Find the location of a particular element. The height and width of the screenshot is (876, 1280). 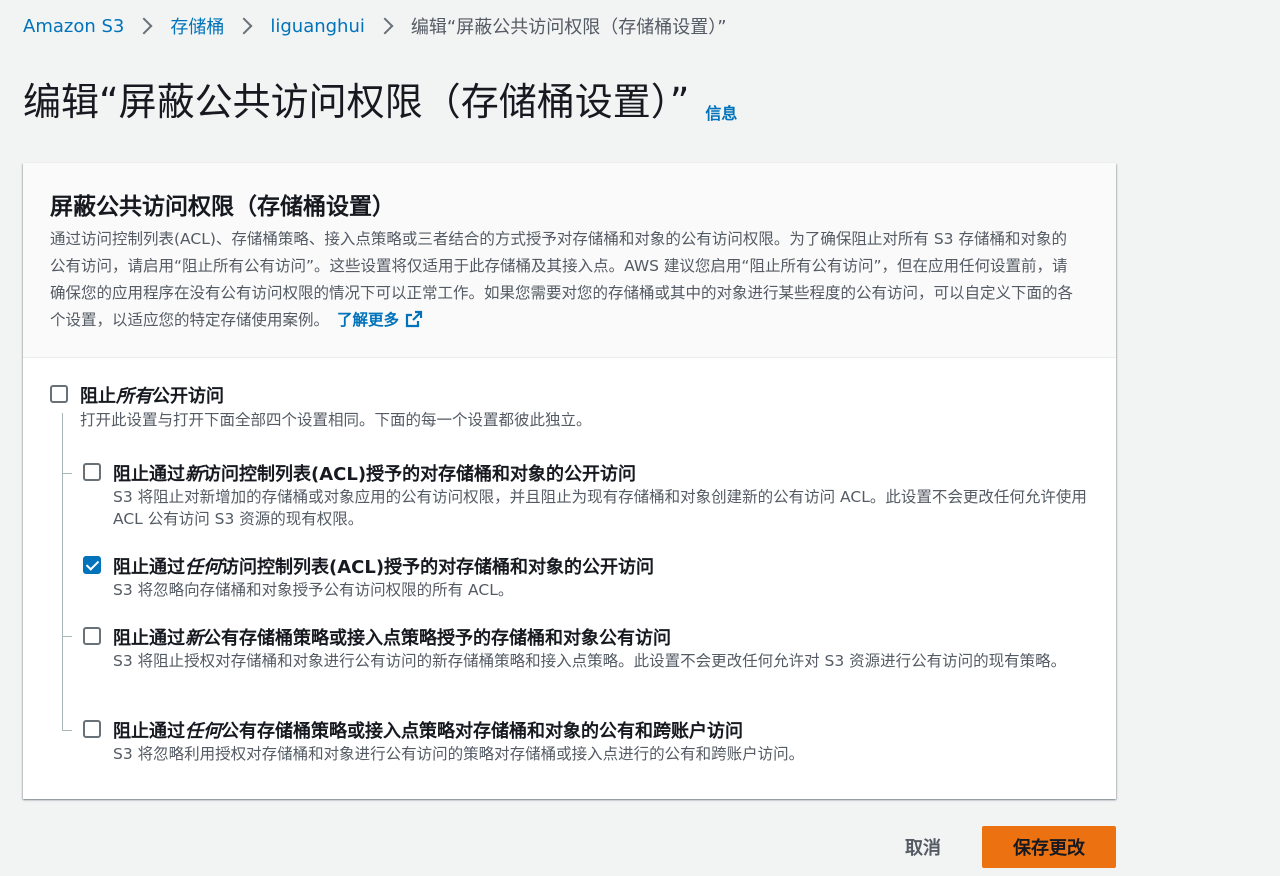

learn-more-link: 了解更多 is located at coordinates (380, 319).